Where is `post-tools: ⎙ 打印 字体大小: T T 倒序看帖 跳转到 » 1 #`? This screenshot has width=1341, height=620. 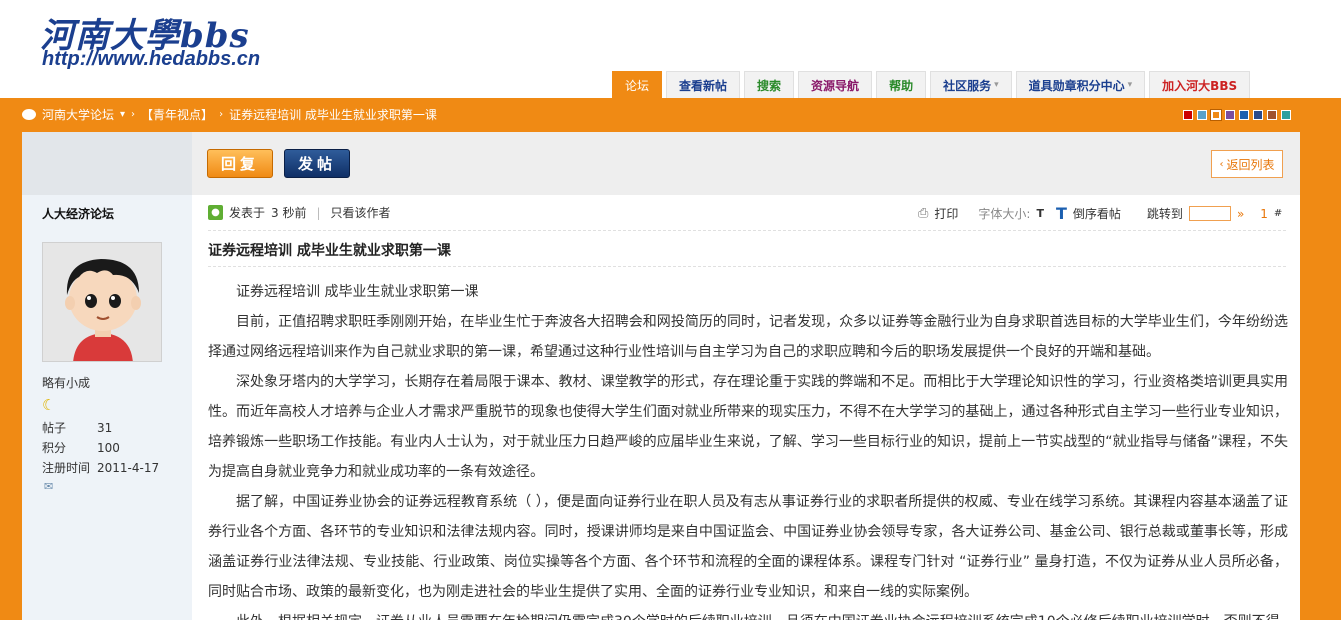 post-tools: ⎙ 打印 字体大小: T T 倒序看帖 跳转到 » 1 # is located at coordinates (1100, 213).